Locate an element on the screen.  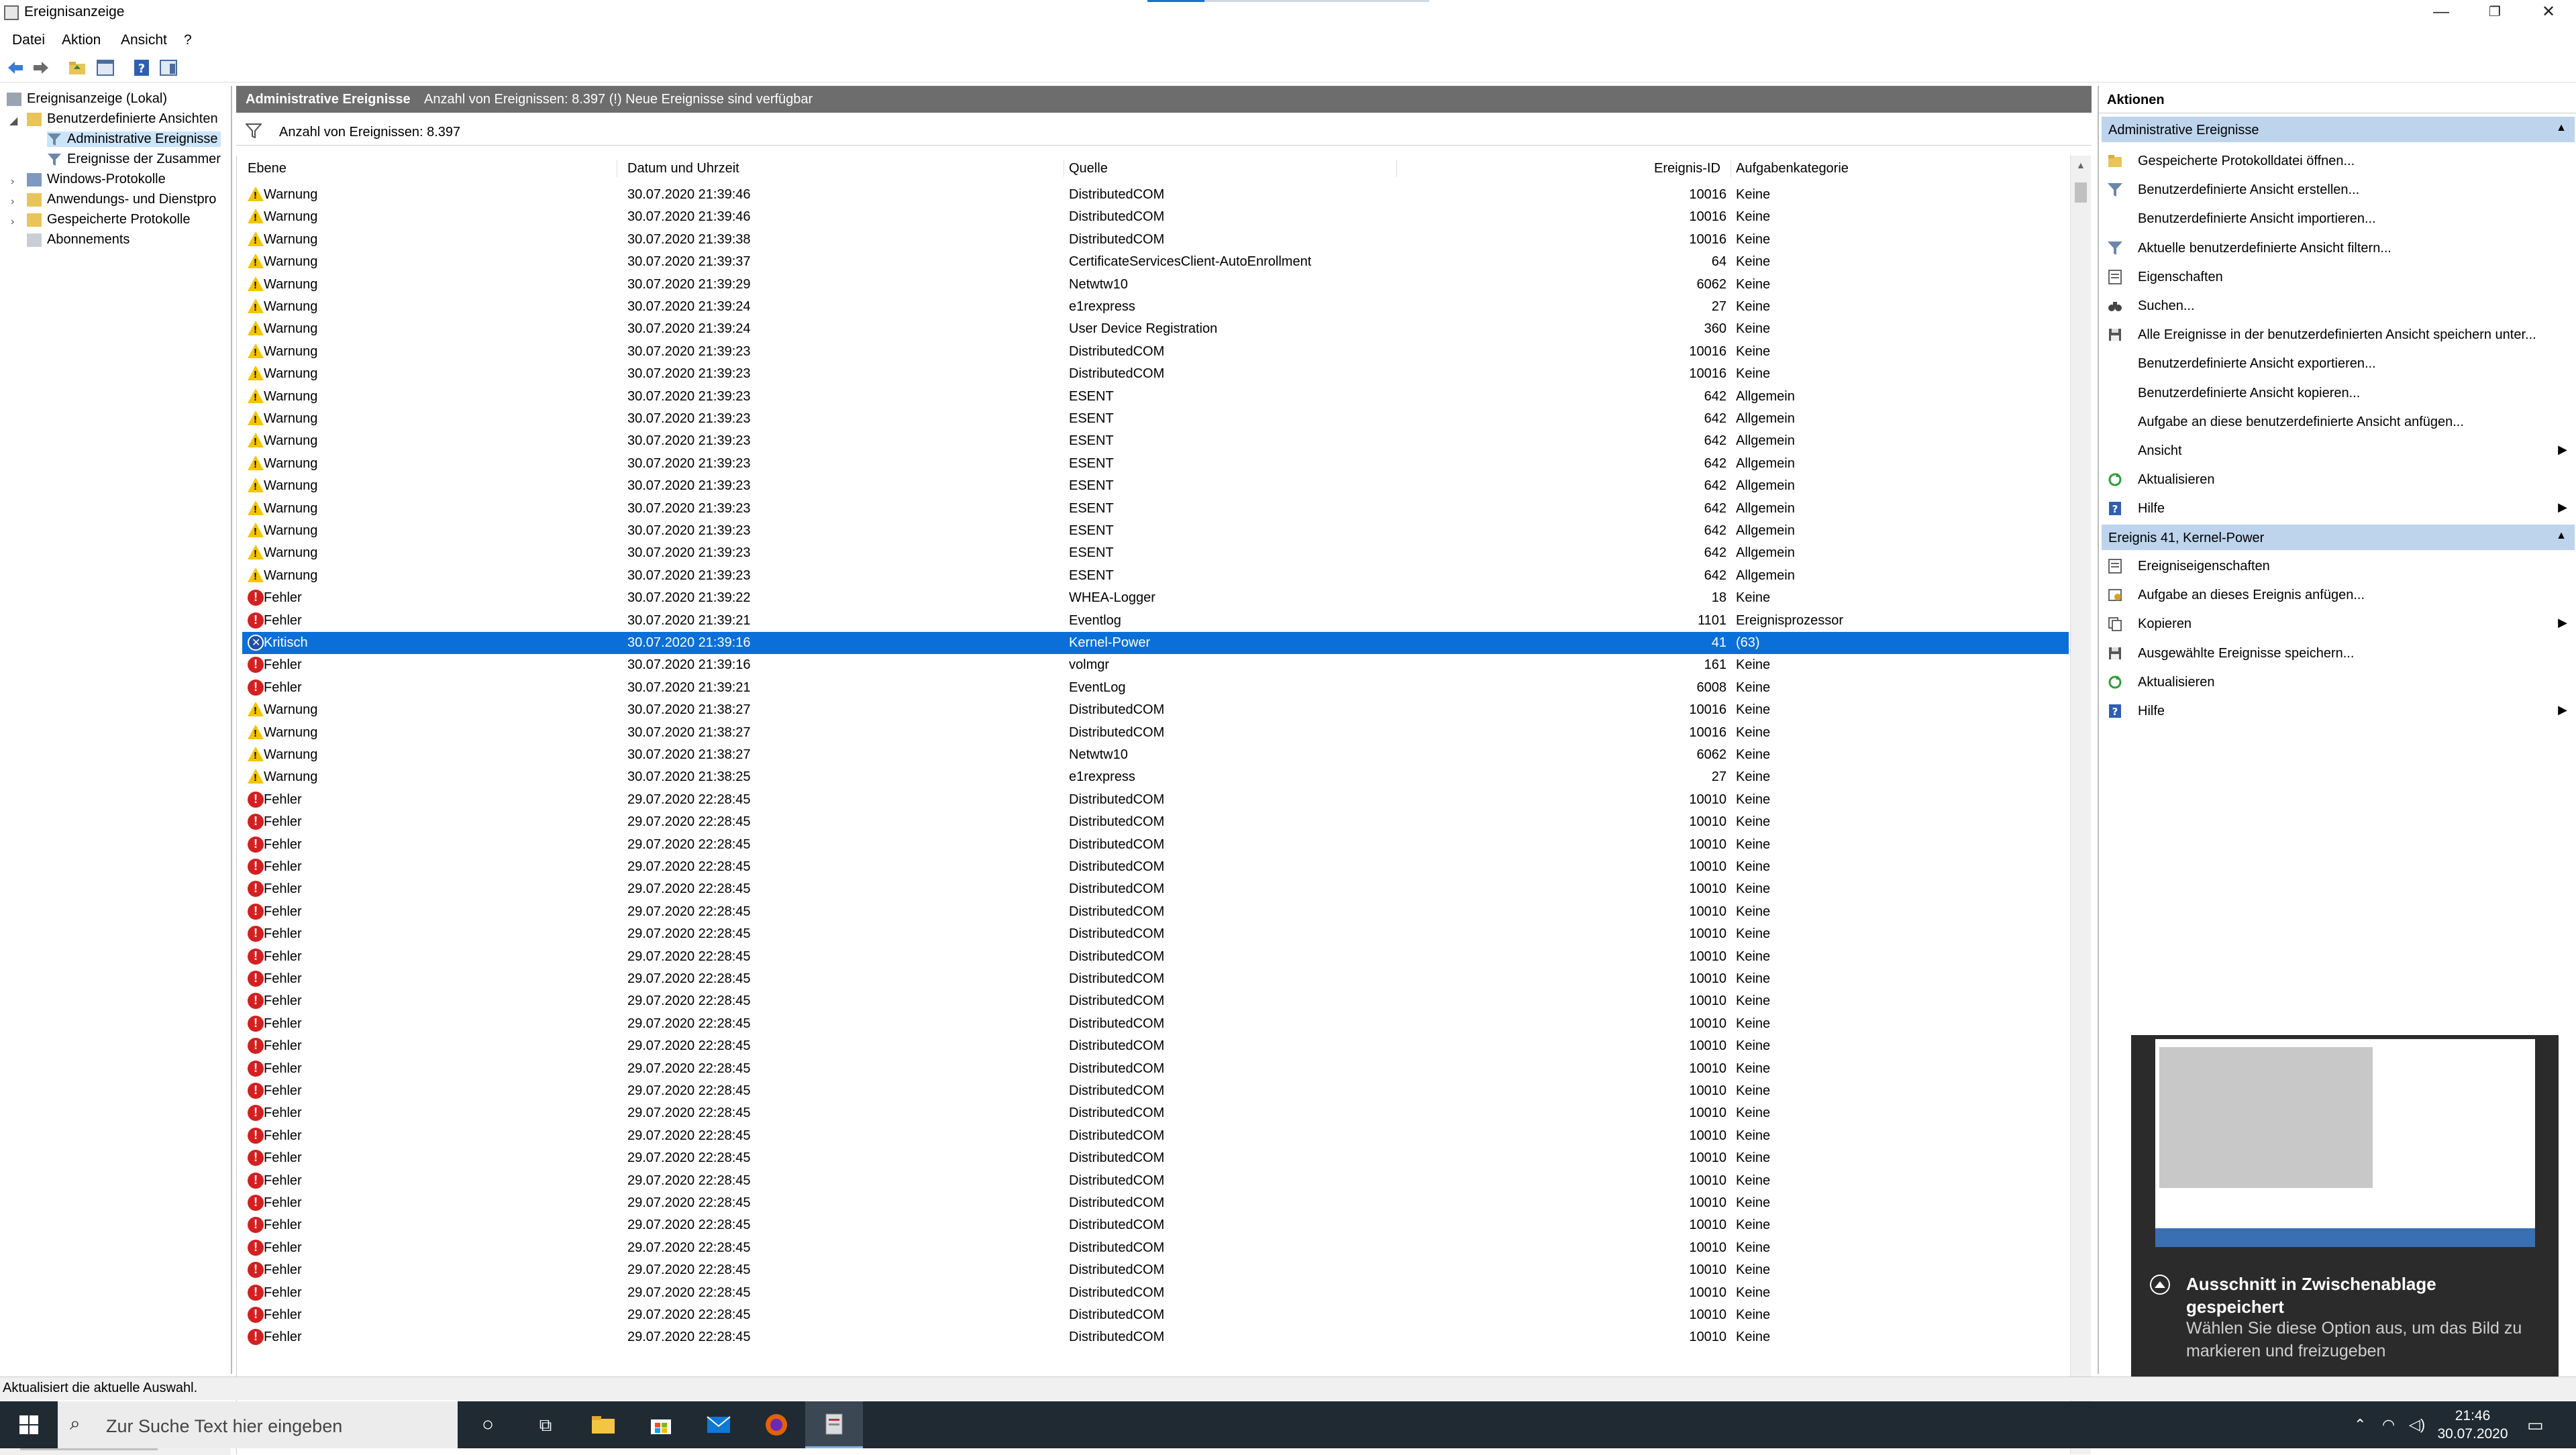
tree-item-subscriptions: Abonnements is located at coordinates (78, 240).